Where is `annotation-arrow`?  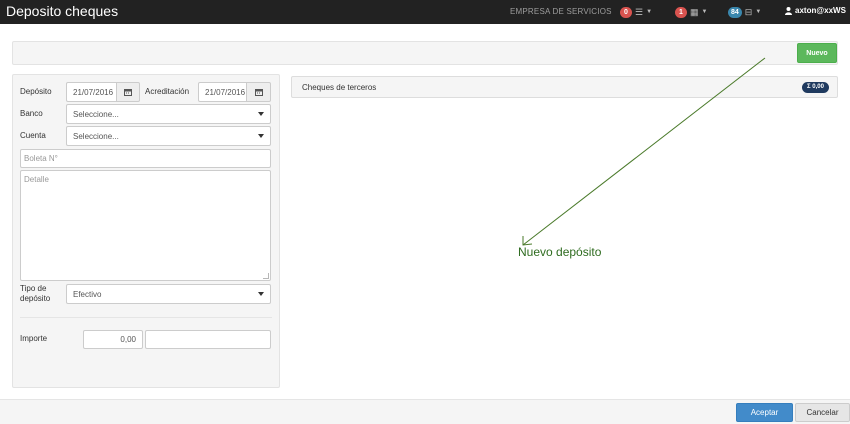 annotation-arrow is located at coordinates (644, 151).